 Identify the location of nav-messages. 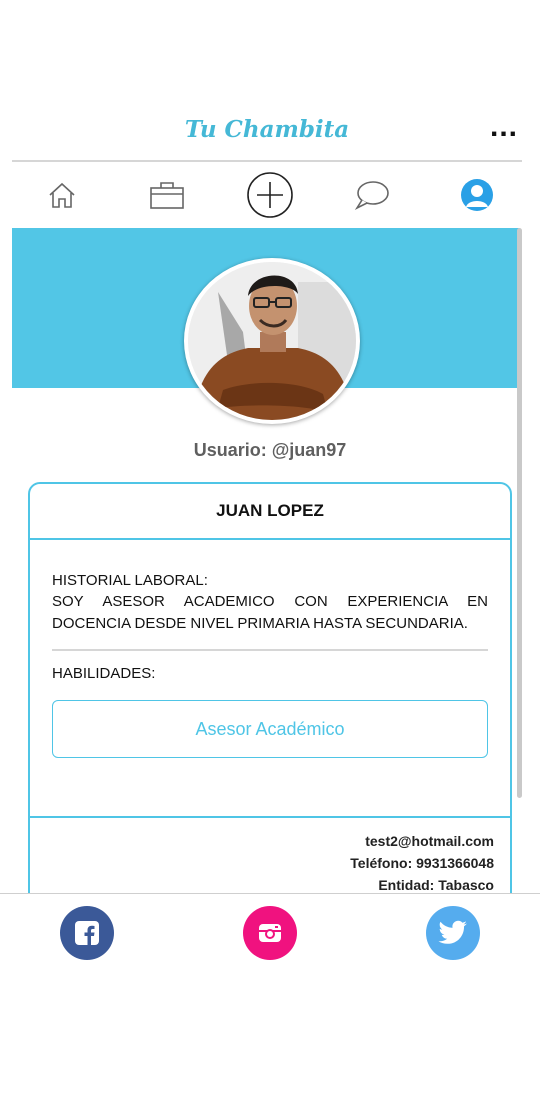
(372, 195).